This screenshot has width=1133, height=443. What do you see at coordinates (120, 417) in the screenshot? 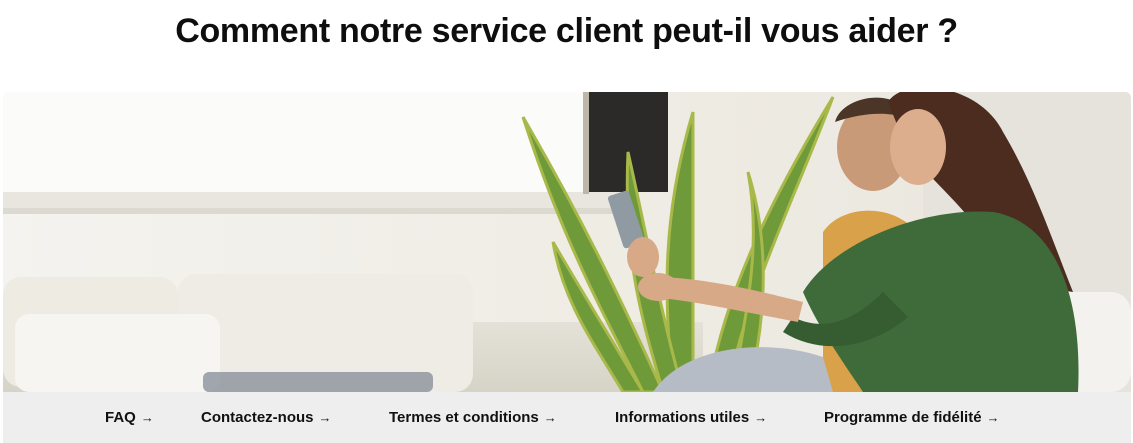
I see `nav-link-label: FAQ` at bounding box center [120, 417].